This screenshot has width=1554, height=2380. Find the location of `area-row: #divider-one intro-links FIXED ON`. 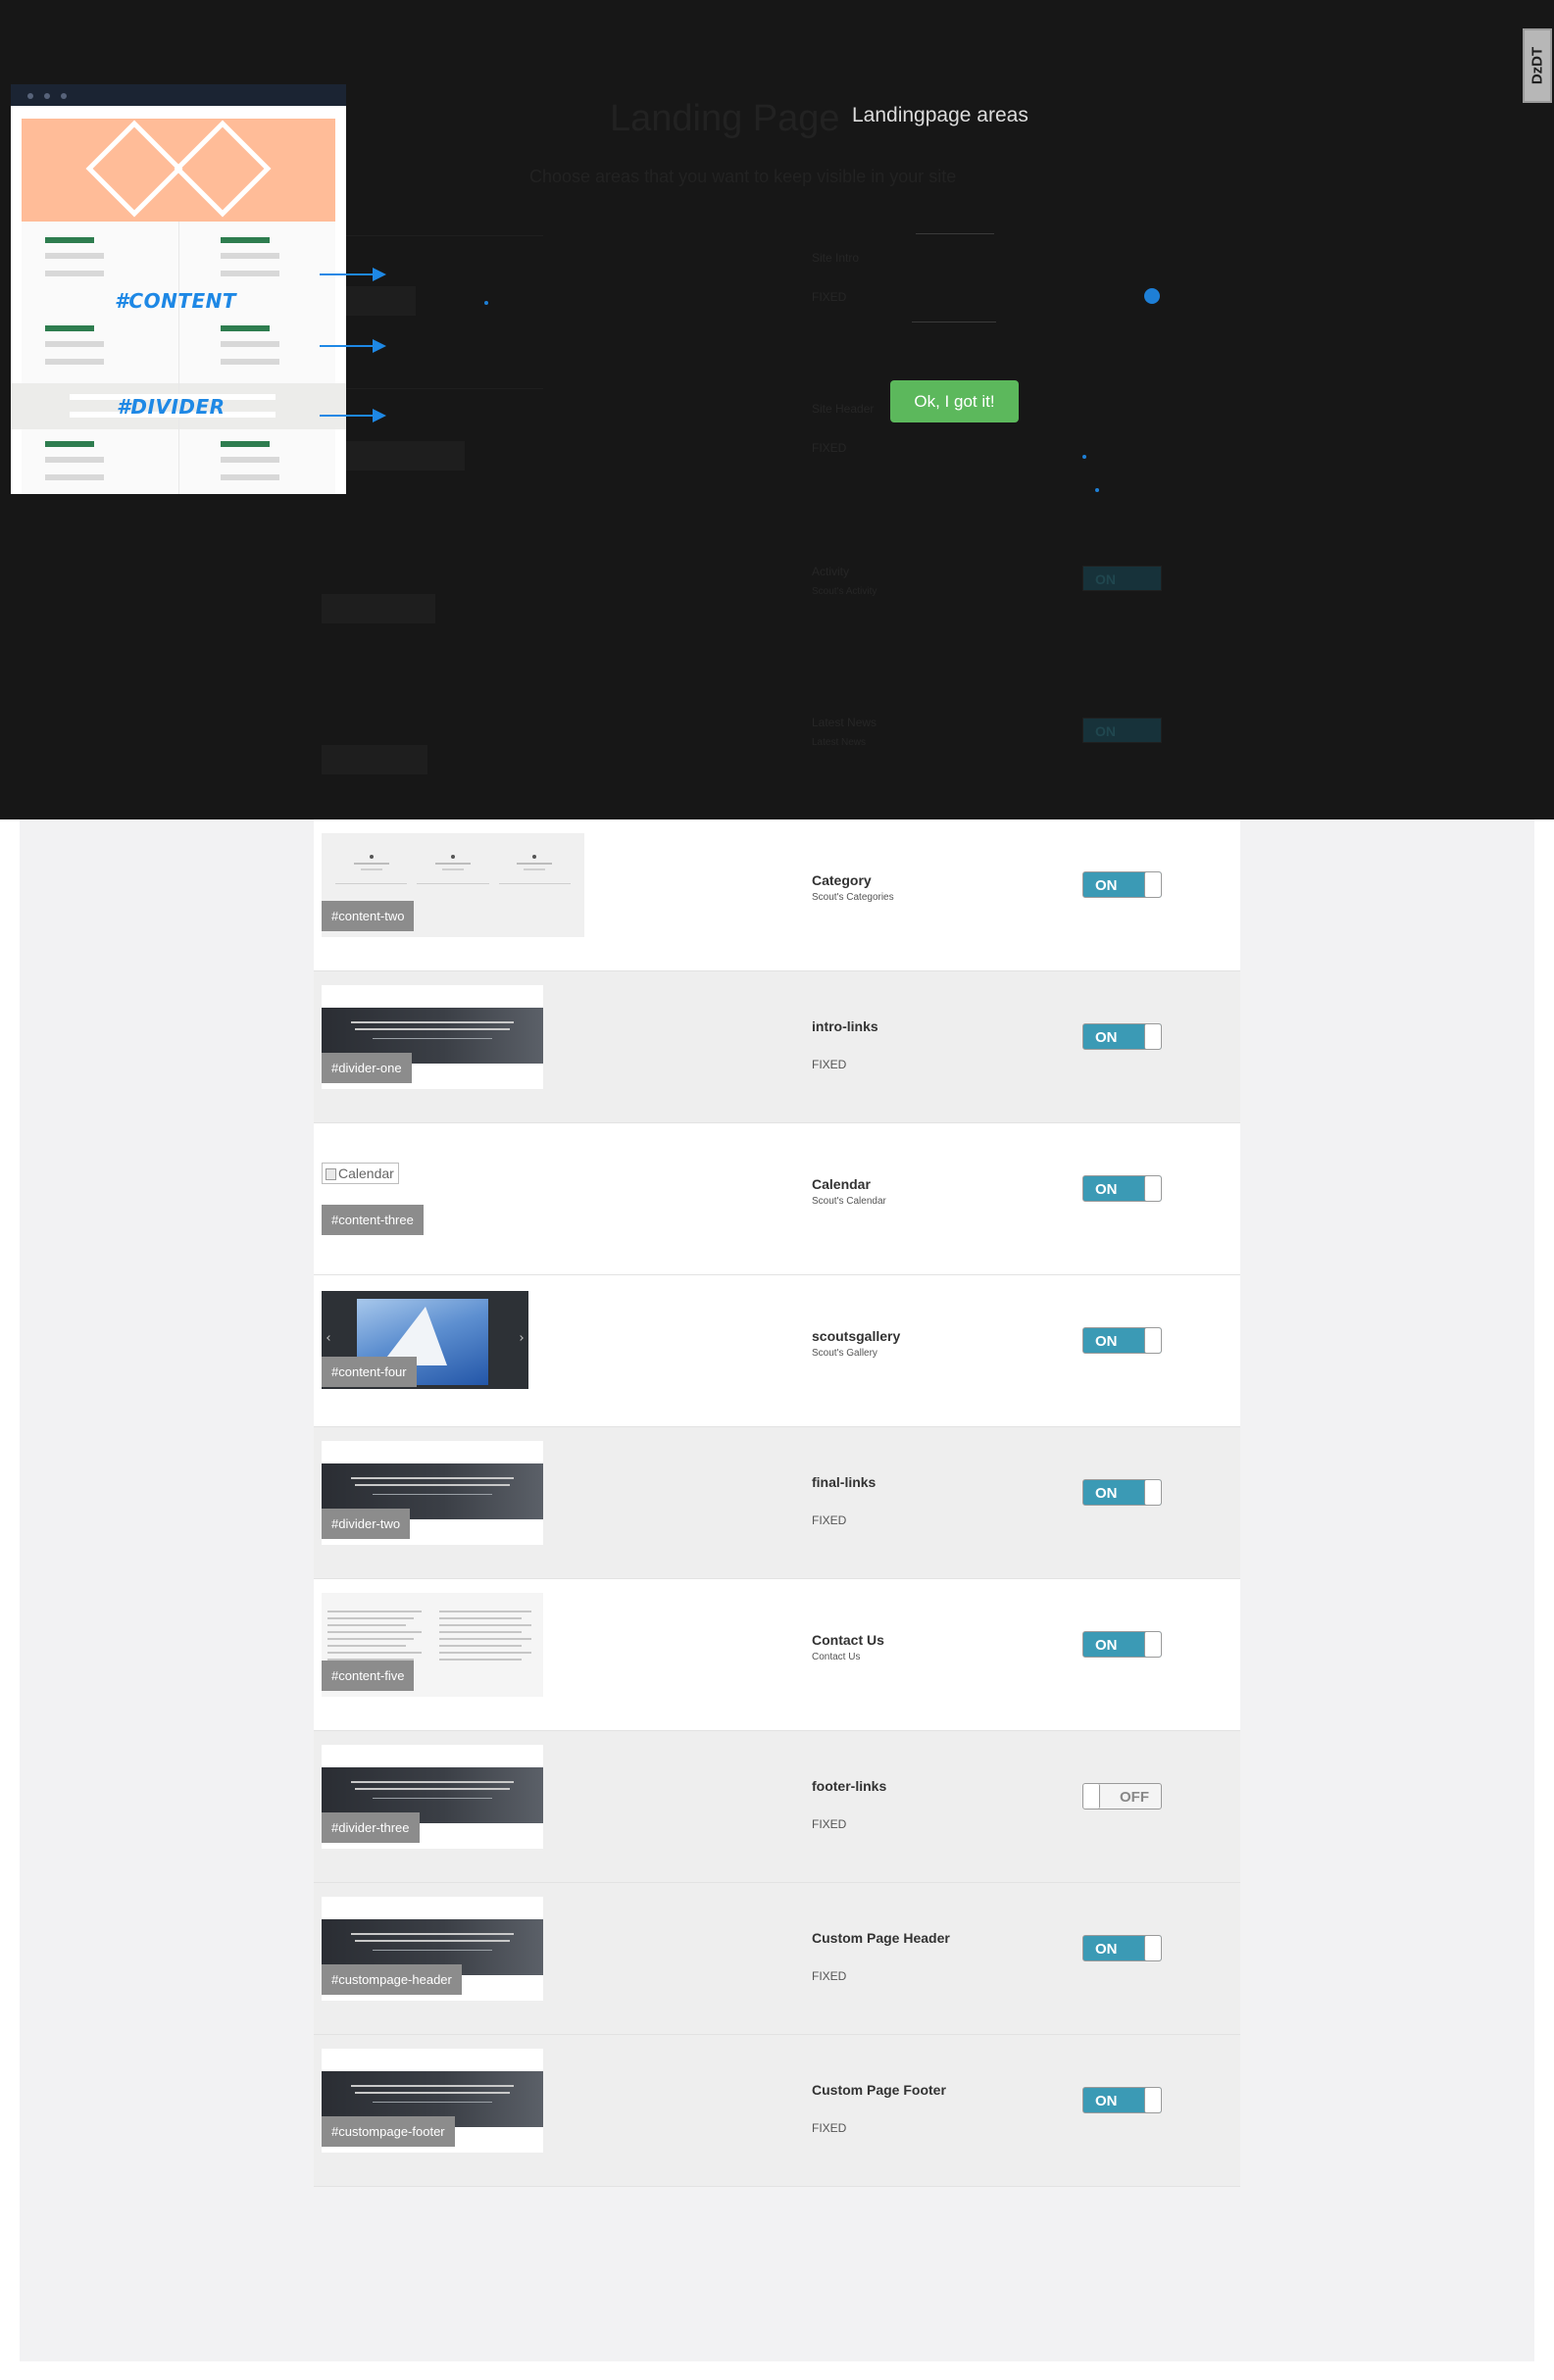

area-row: #divider-one intro-links FIXED ON is located at coordinates (777, 1047).